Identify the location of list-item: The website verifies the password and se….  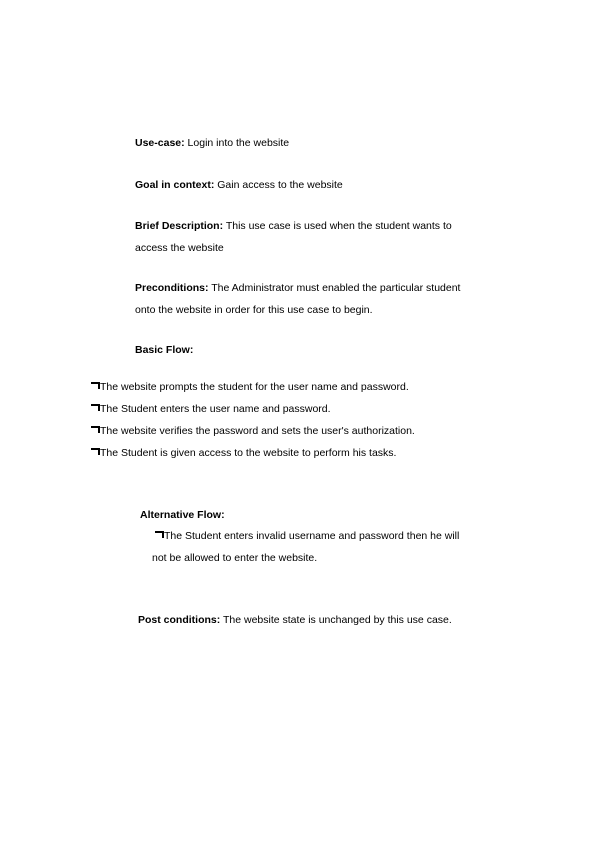
(301, 431).